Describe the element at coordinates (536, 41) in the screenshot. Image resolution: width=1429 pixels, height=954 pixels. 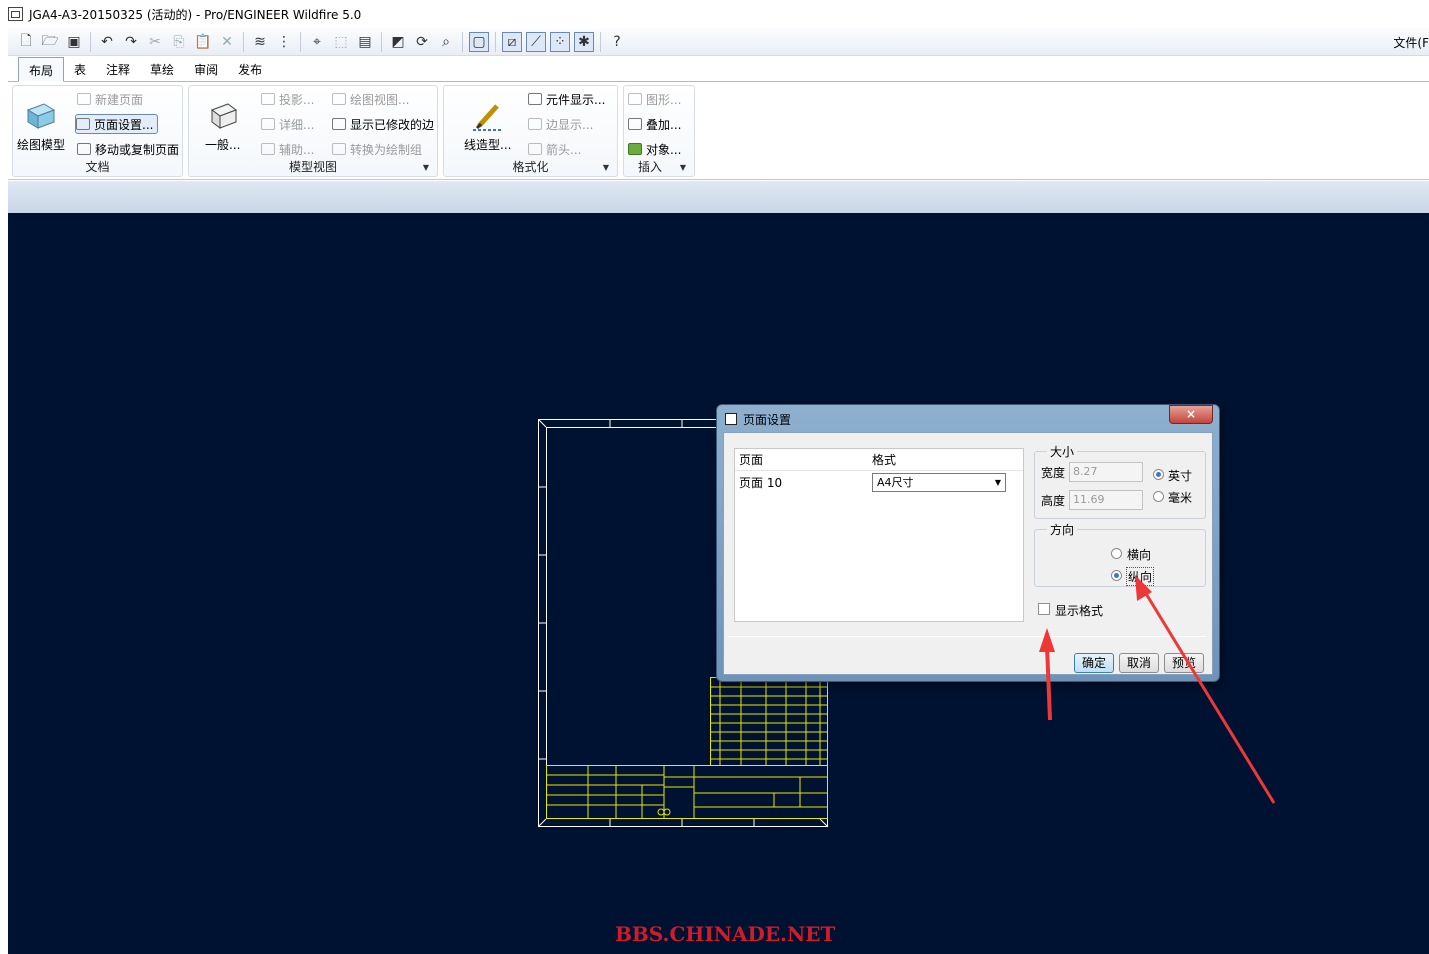
I see `datum-axis-icon: ⟋` at that location.